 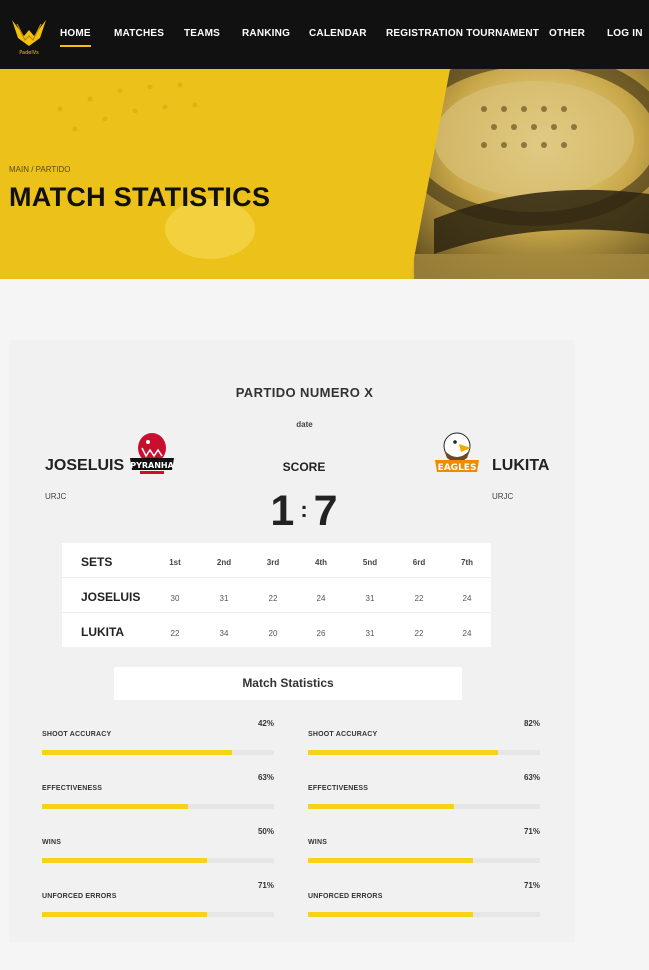 What do you see at coordinates (140, 197) in the screenshot?
I see `page-title: MATCH STATISTICS` at bounding box center [140, 197].